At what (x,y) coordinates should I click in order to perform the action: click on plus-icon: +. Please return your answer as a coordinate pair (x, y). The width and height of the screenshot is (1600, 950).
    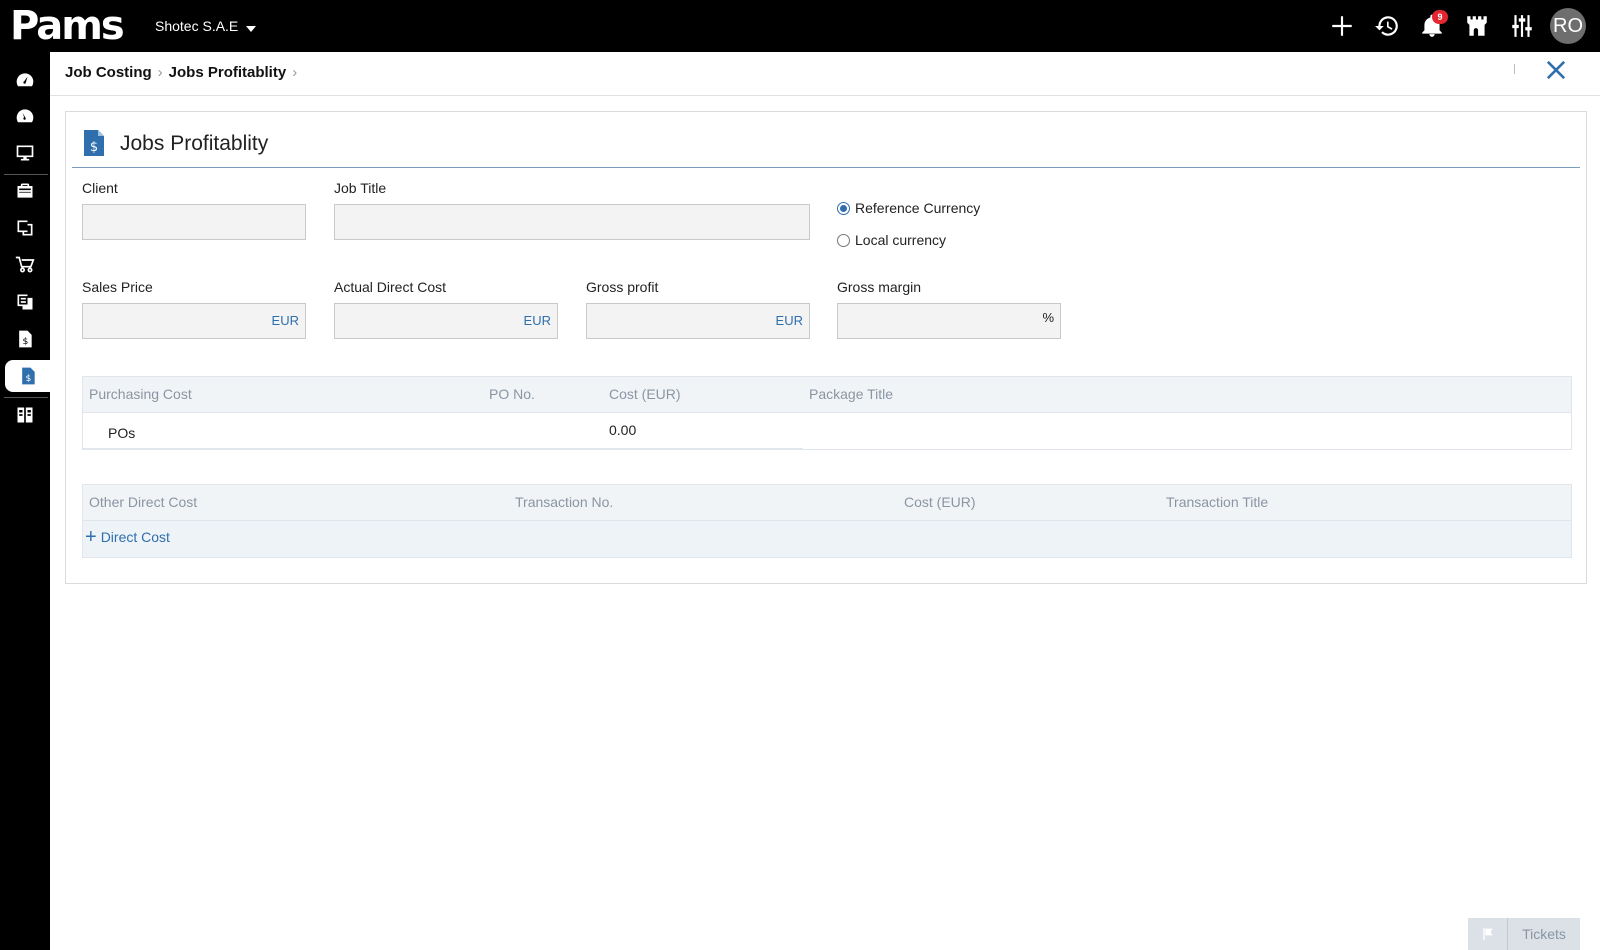
    Looking at the image, I should click on (91, 537).